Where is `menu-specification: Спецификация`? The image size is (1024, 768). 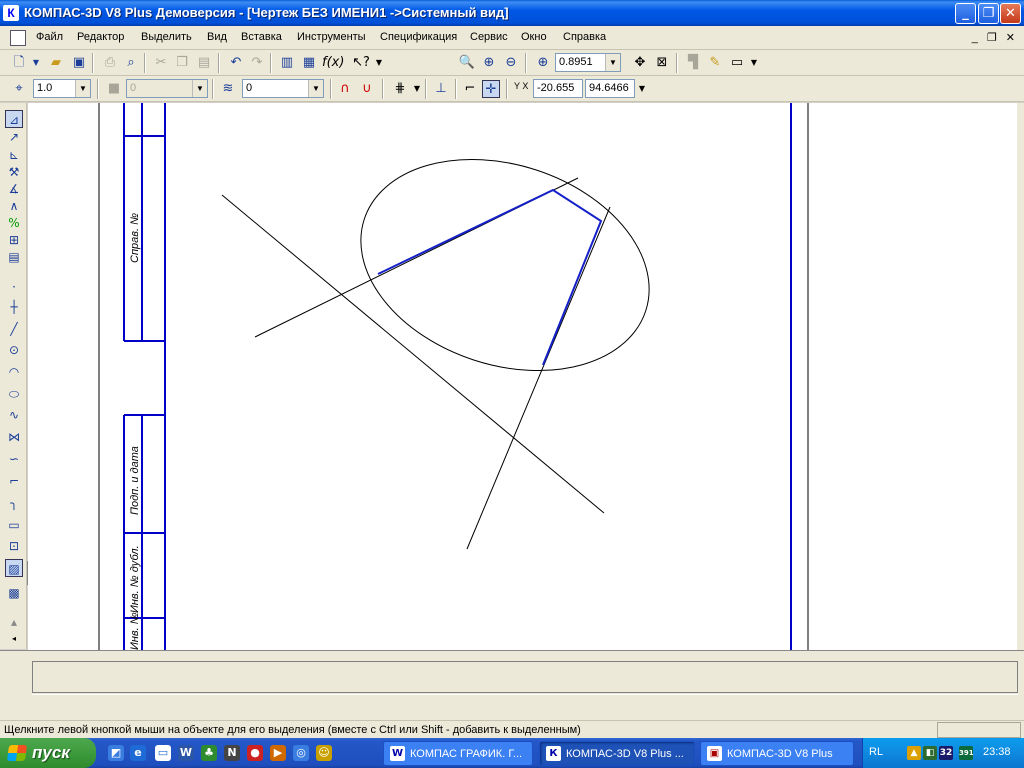 menu-specification: Спецификация is located at coordinates (418, 37).